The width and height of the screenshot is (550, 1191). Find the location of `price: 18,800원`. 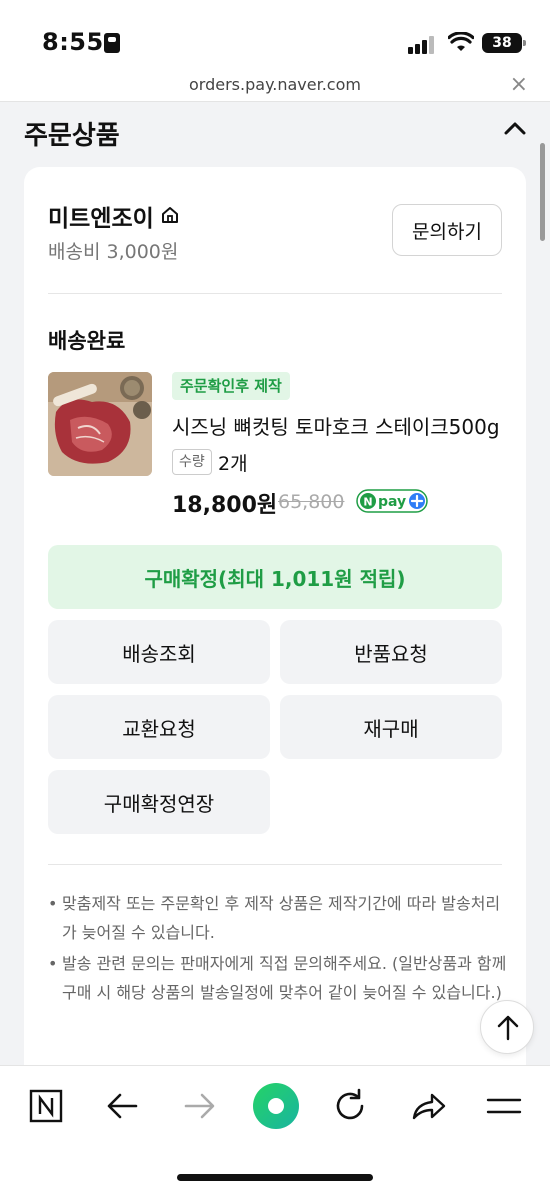

price: 18,800원 is located at coordinates (225, 505).